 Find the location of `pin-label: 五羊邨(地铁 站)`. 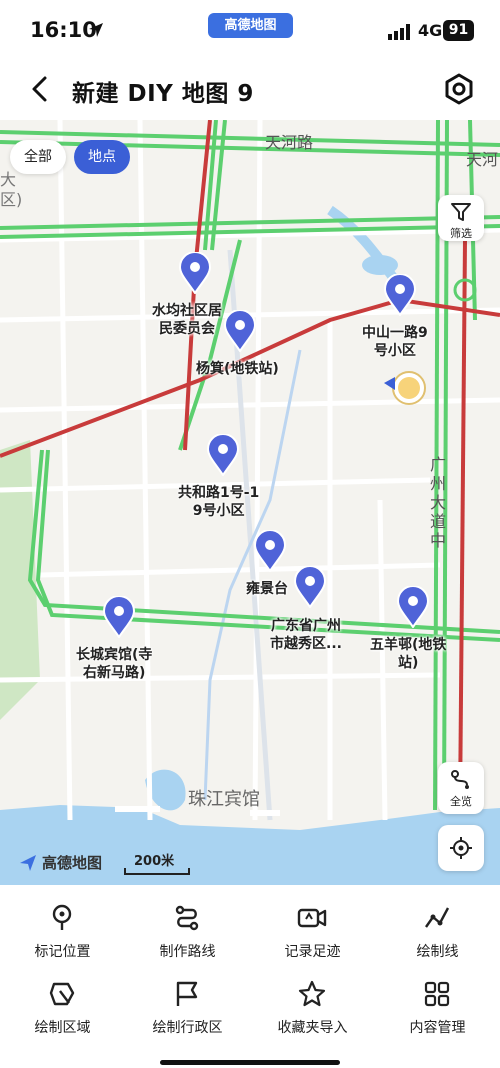

pin-label: 五羊邨(地铁 站) is located at coordinates (408, 654).